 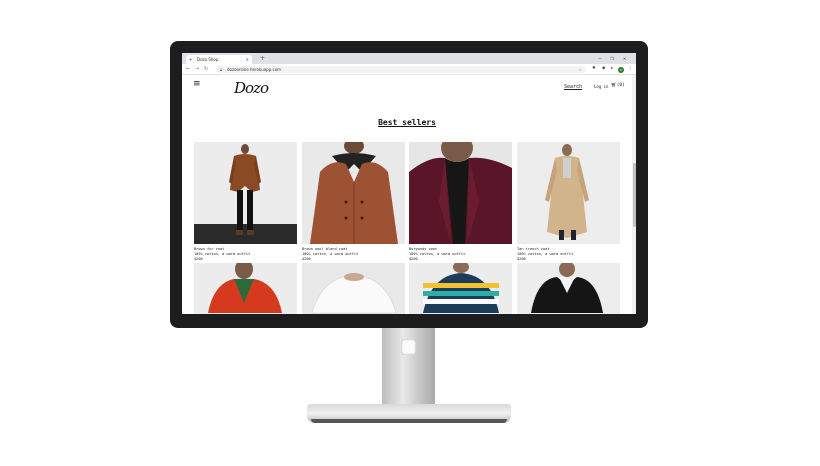 What do you see at coordinates (401, 69) in the screenshot?
I see `address-bar: 🔒︎ dozoonline.herokuapp.com ☆` at bounding box center [401, 69].